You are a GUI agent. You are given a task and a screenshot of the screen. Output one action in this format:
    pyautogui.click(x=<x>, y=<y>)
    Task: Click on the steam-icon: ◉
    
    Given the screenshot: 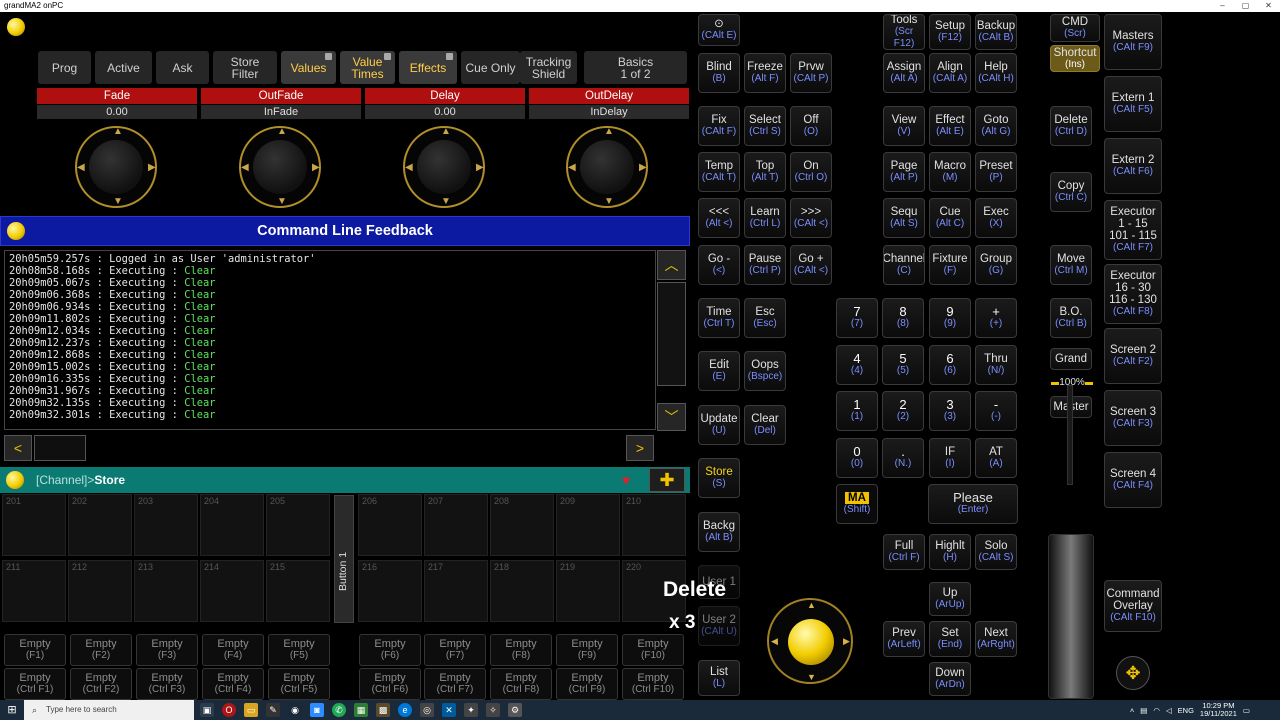 What is the action you would take?
    pyautogui.click(x=295, y=710)
    